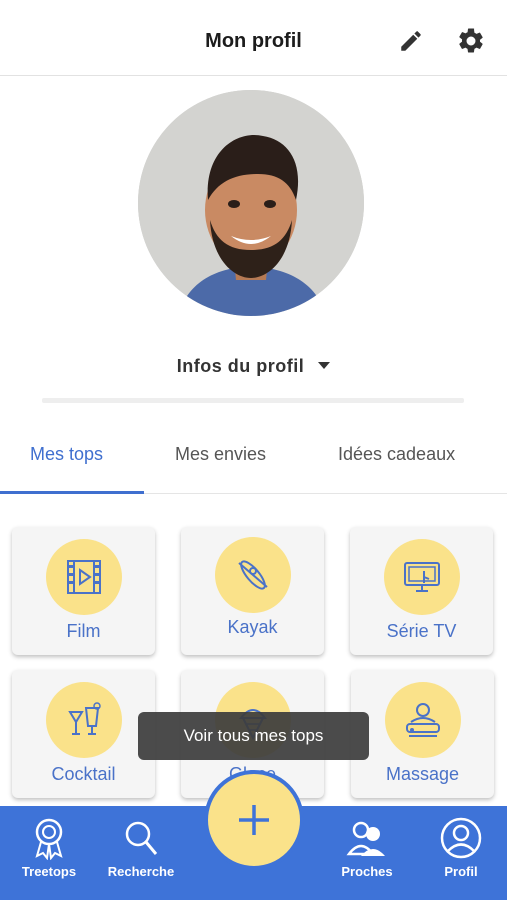 The height and width of the screenshot is (900, 507). What do you see at coordinates (422, 577) in the screenshot?
I see `tv-series-icon` at bounding box center [422, 577].